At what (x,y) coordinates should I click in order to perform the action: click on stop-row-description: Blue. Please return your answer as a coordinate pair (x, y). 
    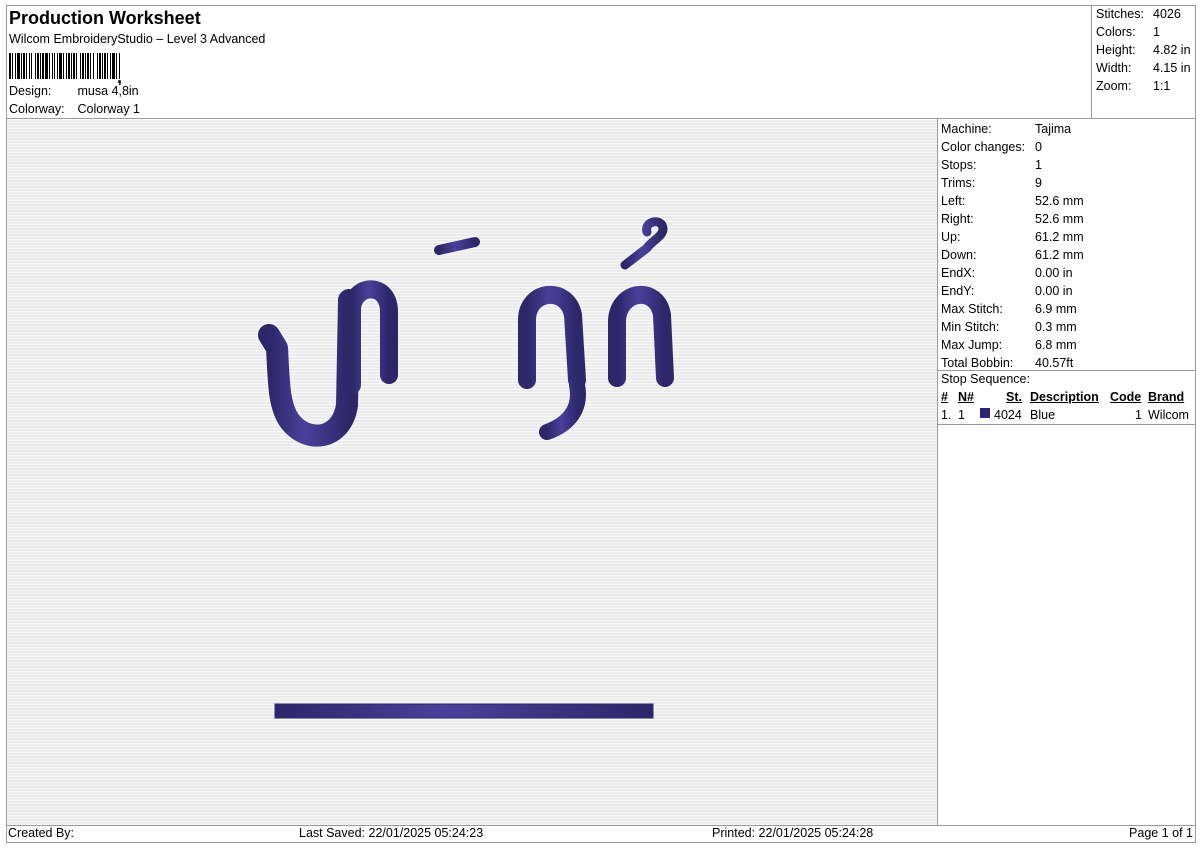
    Looking at the image, I should click on (1043, 415).